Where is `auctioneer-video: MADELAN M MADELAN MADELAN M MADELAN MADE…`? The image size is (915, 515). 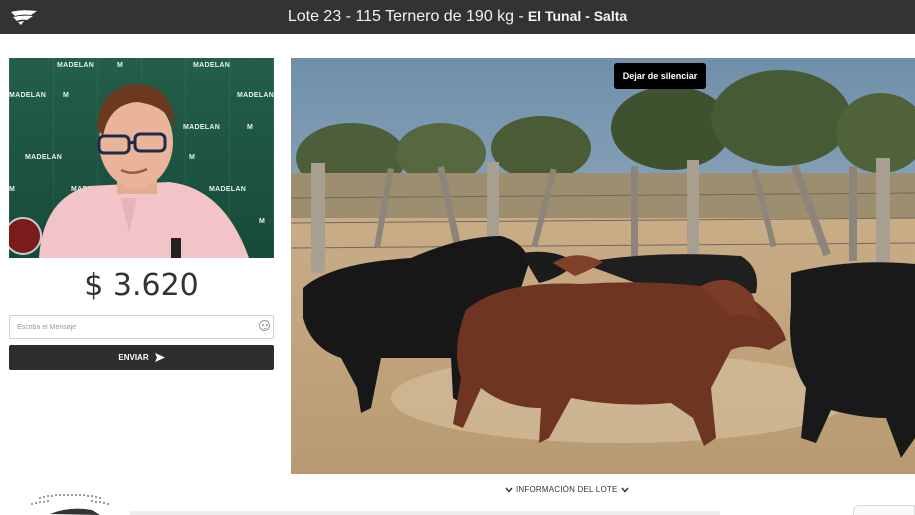 auctioneer-video: MADELAN M MADELAN MADELAN M MADELAN MADE… is located at coordinates (141, 158).